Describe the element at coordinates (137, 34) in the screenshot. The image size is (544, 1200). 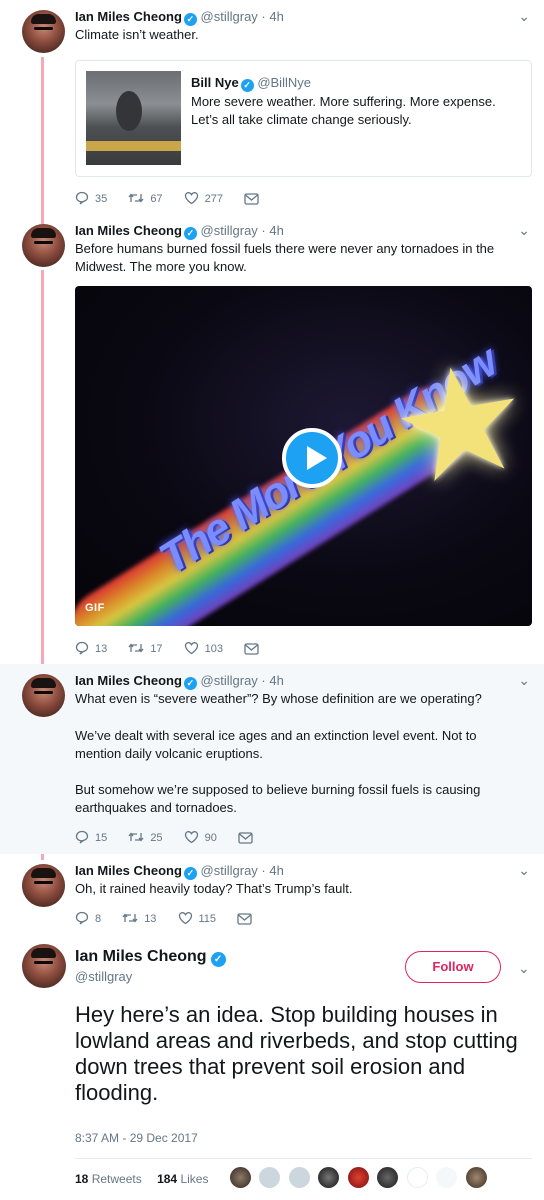
I see `tweet-text: Climate isn’t weather.` at that location.